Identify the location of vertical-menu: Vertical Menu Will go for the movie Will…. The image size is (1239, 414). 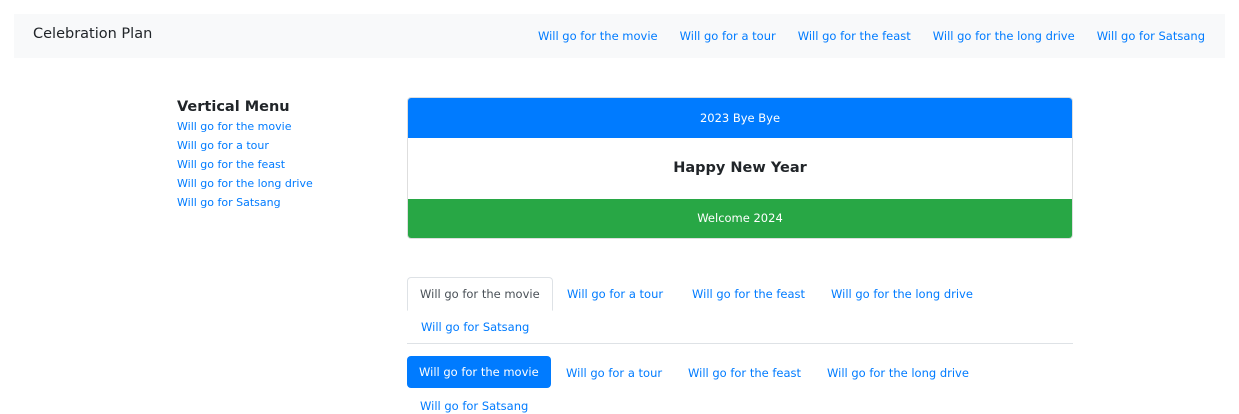
(282, 157).